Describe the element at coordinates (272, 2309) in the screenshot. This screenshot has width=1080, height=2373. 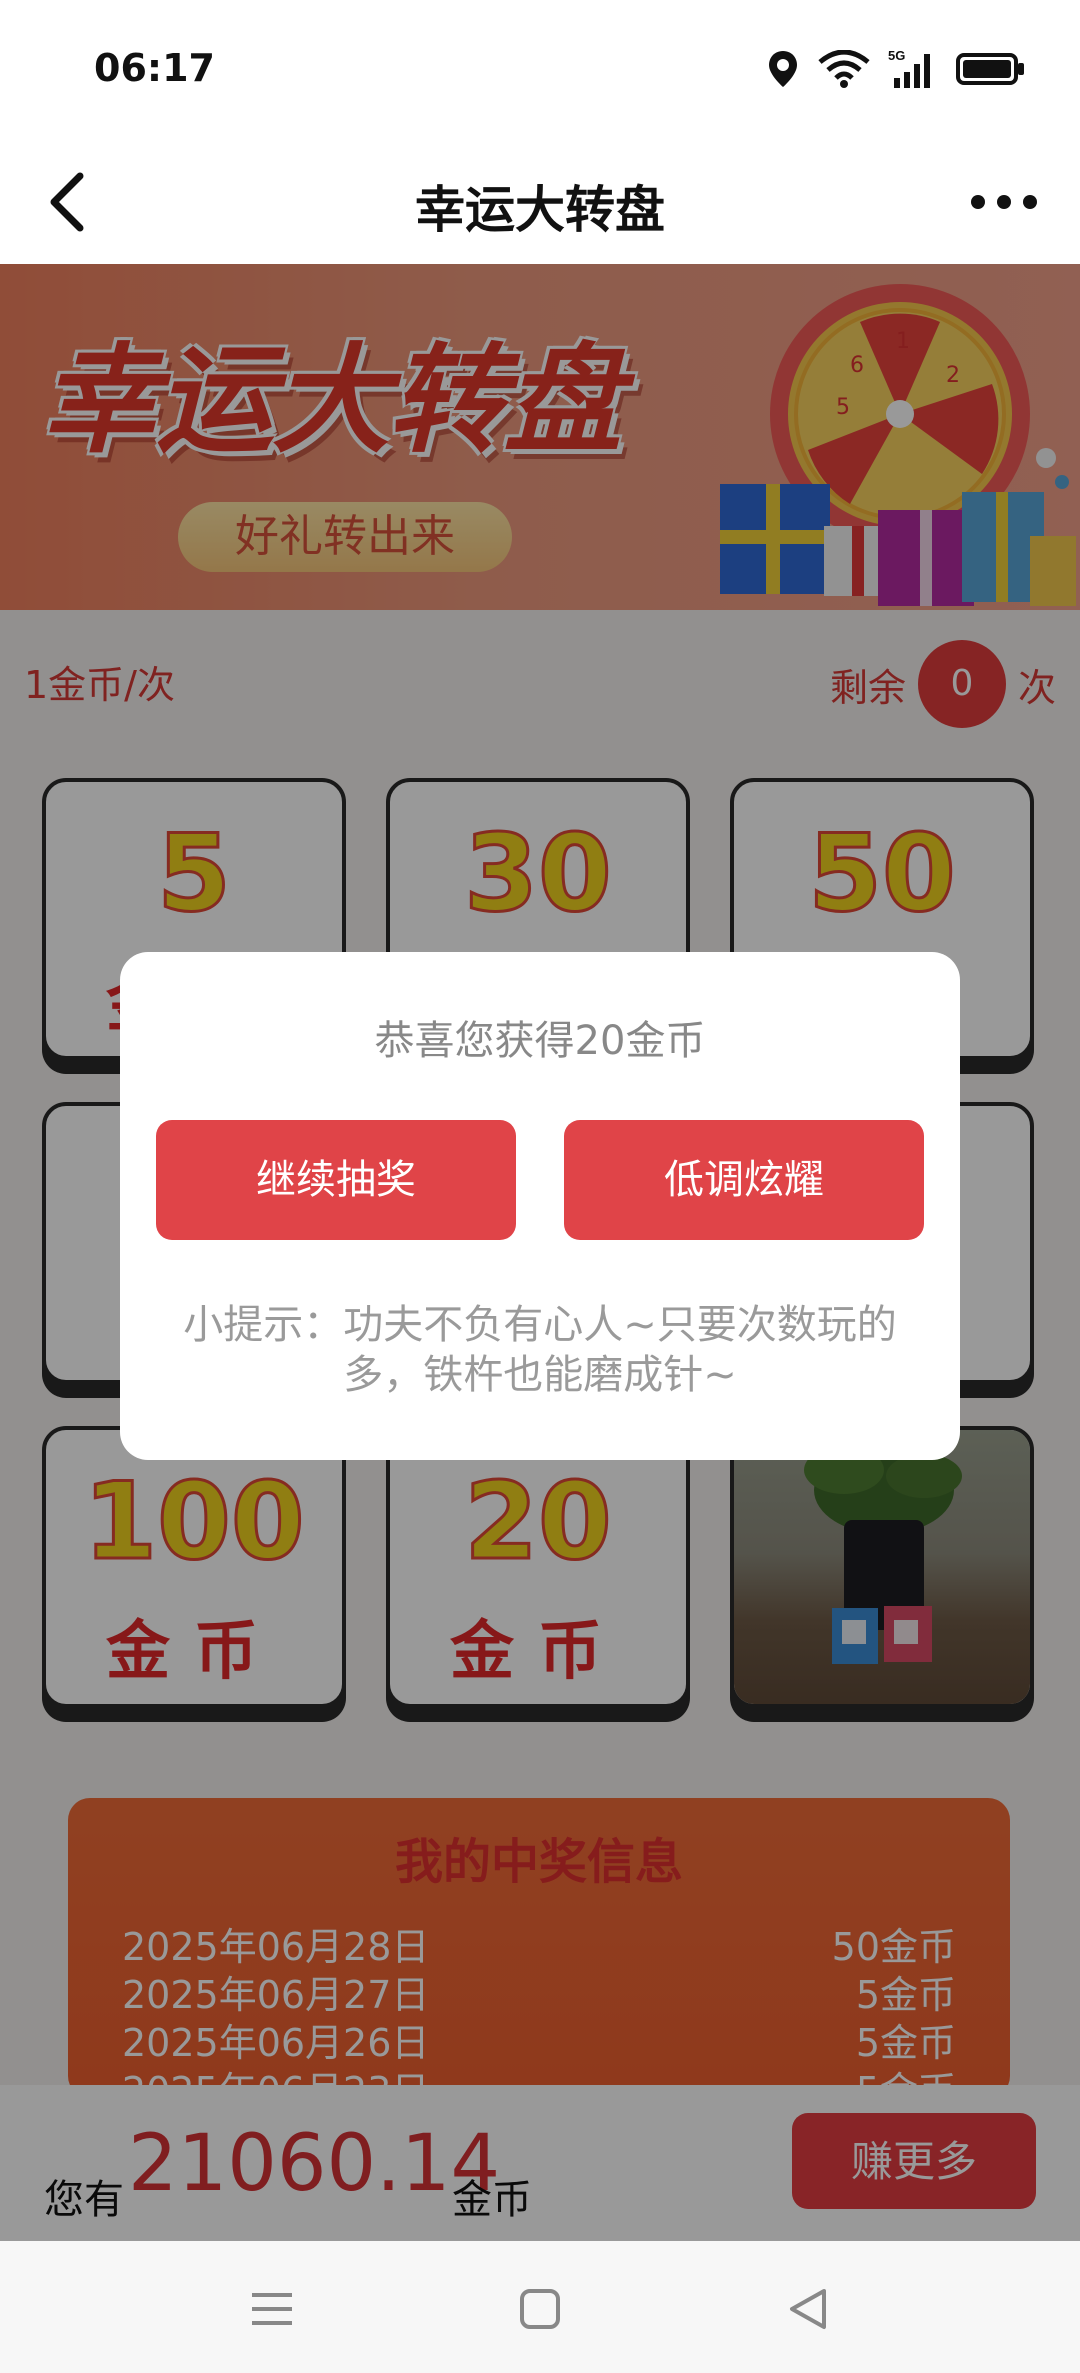
I see `menu-icon` at that location.